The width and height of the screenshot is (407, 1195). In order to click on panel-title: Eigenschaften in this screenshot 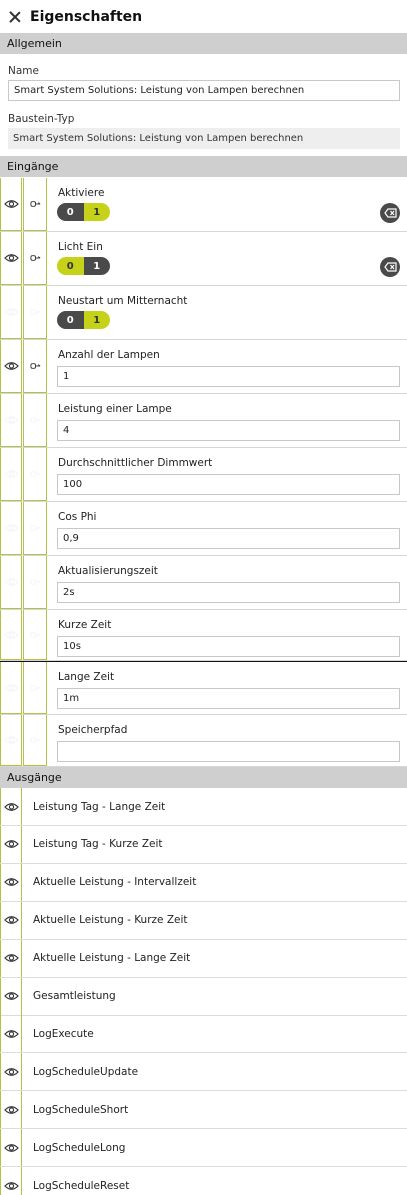, I will do `click(86, 16)`.